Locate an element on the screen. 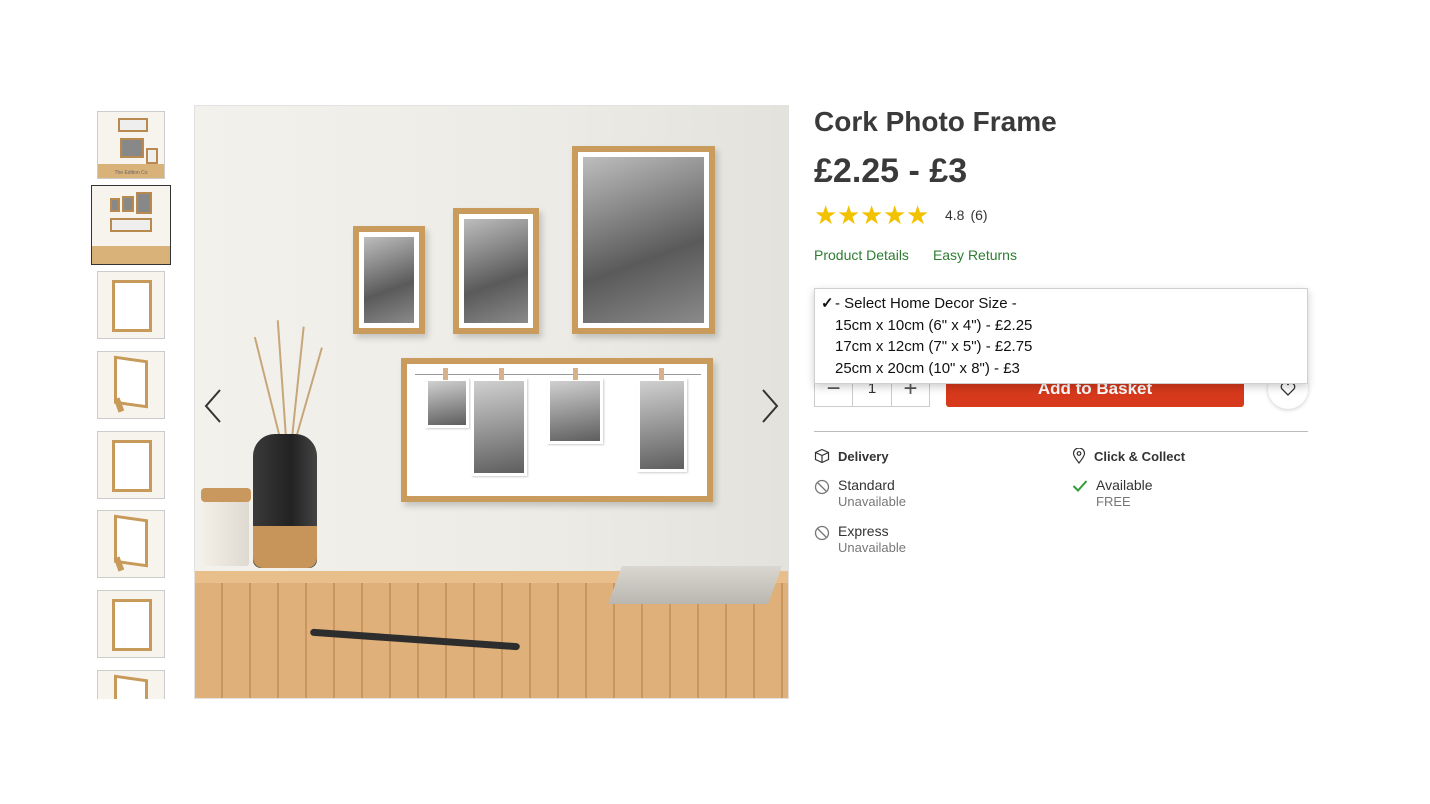  next-image-button is located at coordinates (768, 406).